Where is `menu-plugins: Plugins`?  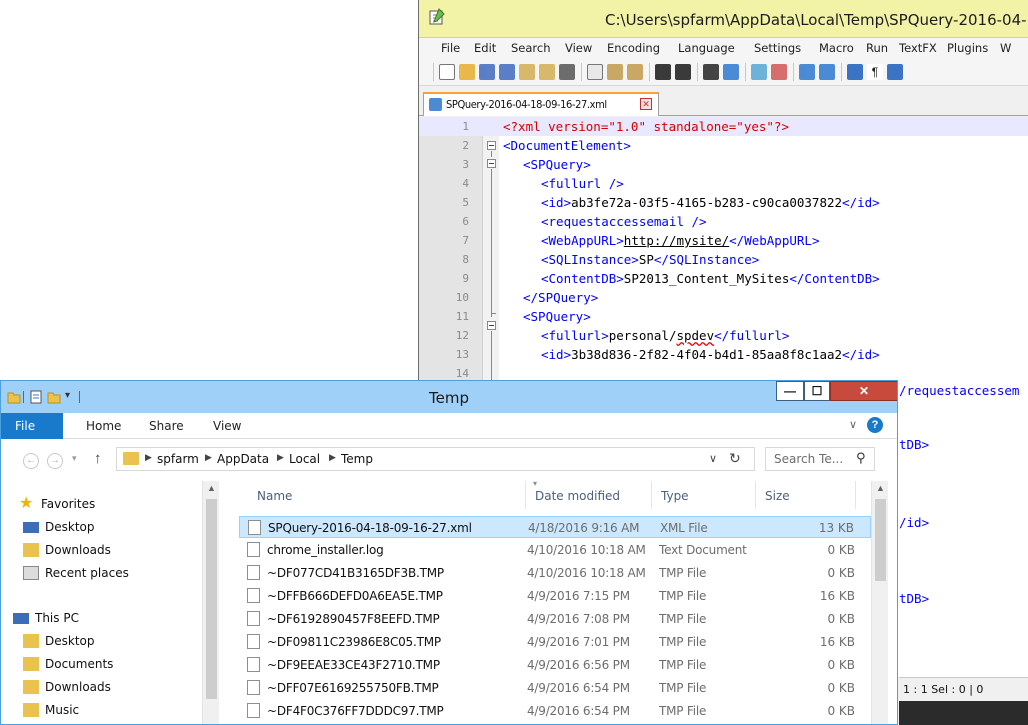 menu-plugins: Plugins is located at coordinates (967, 48).